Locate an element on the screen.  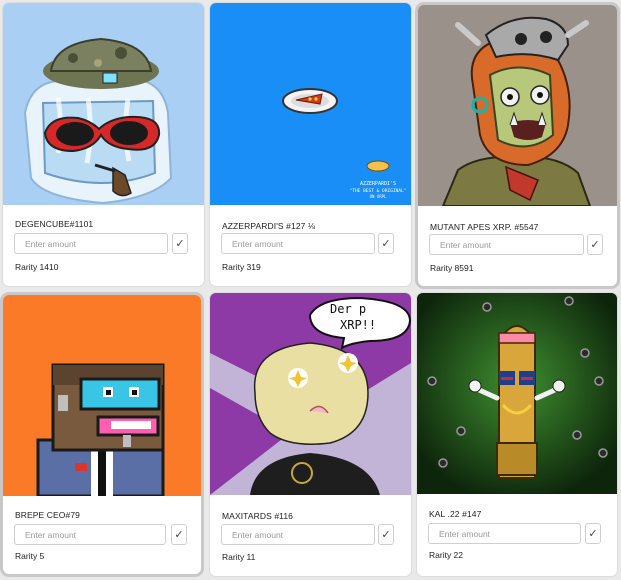
speech-text-line2: XRP!! is located at coordinates (358, 325).